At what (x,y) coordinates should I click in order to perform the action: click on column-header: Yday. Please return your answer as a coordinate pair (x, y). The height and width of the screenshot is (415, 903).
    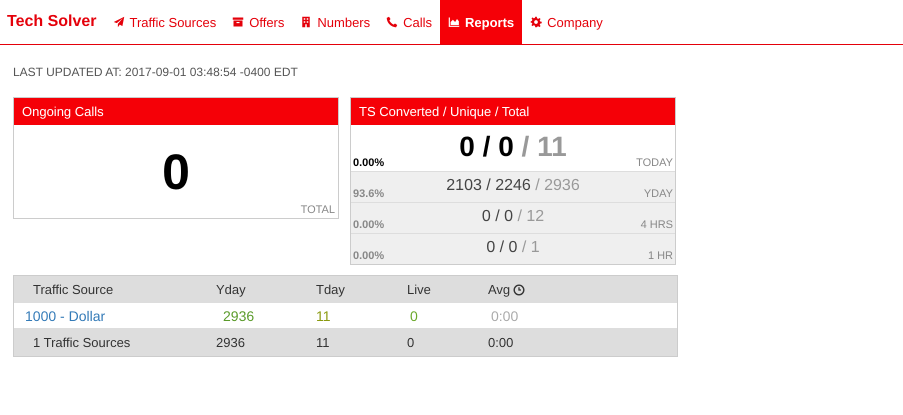
    Looking at the image, I should click on (231, 289).